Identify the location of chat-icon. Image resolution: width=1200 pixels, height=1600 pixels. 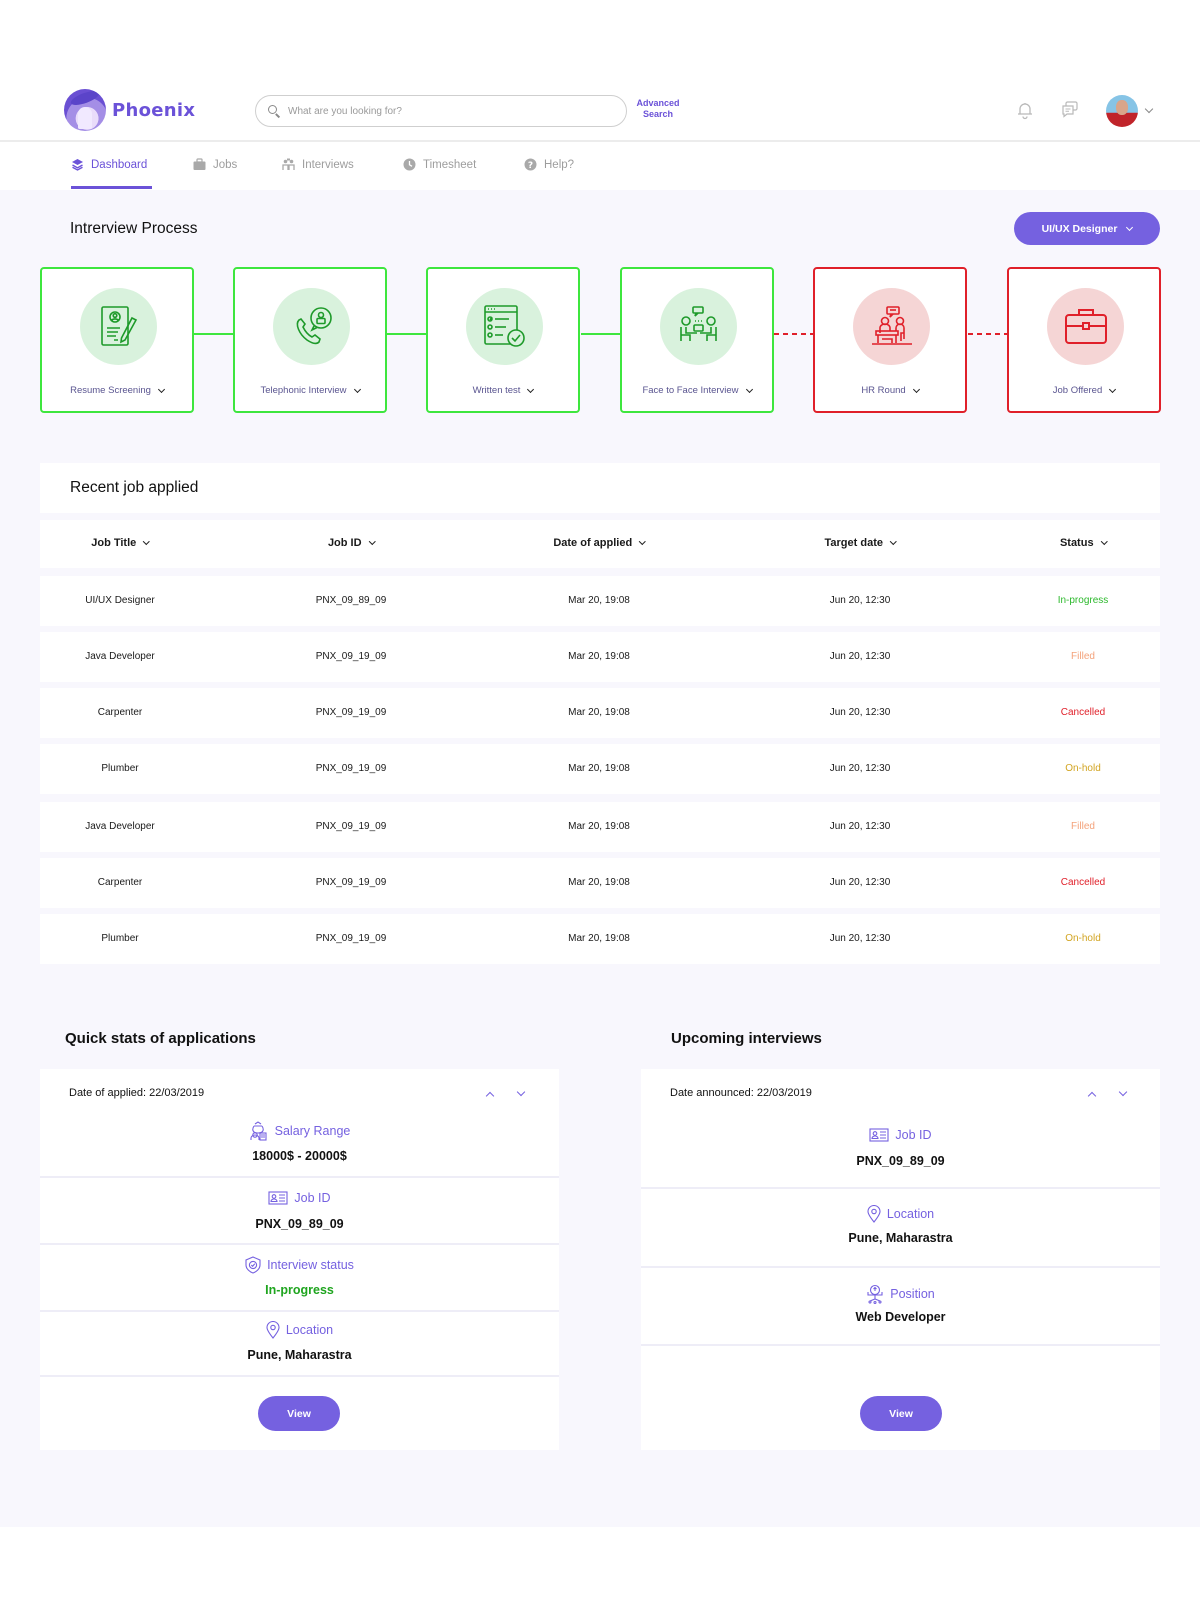
(1070, 109).